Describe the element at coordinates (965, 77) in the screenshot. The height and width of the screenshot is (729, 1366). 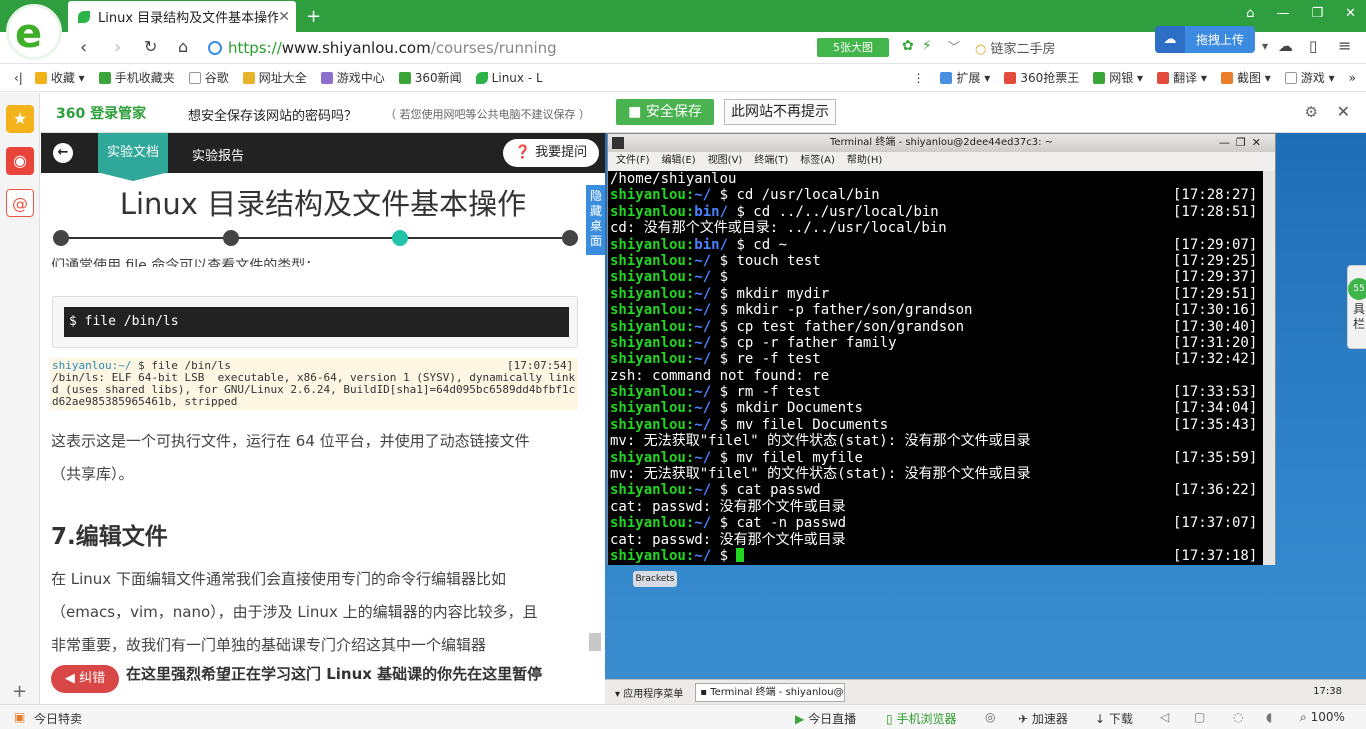
I see `bookmark-extensions: 扩展 ▾` at that location.